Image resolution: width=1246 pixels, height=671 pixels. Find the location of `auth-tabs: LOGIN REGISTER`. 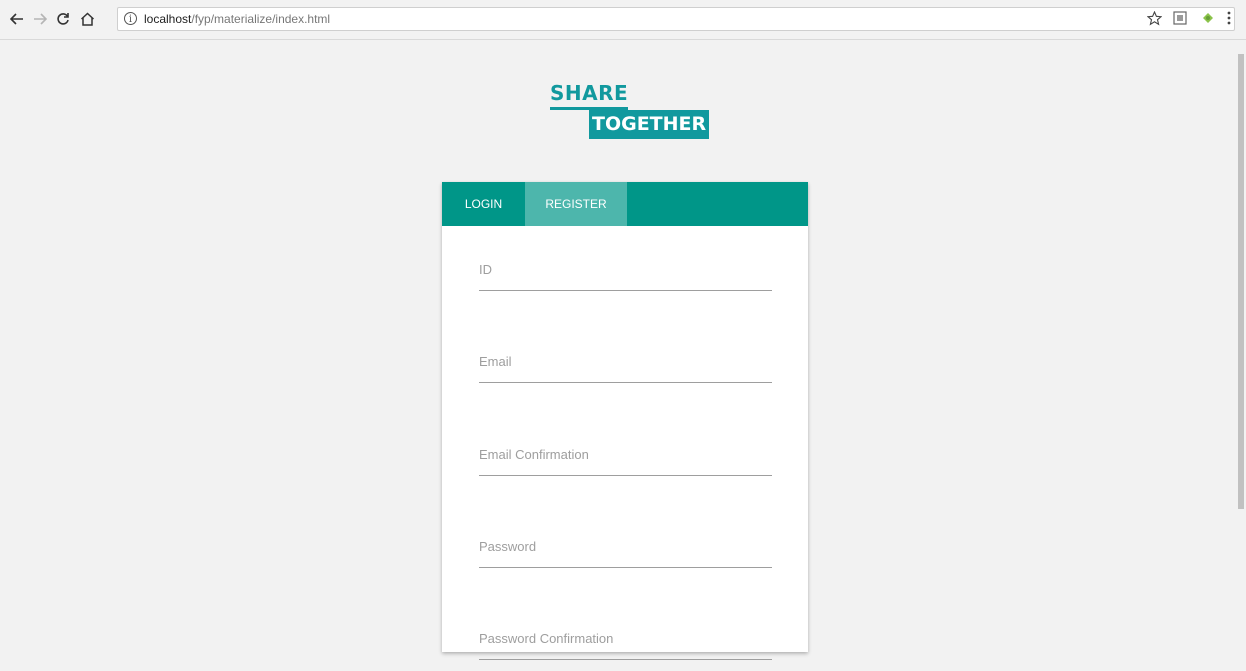

auth-tabs: LOGIN REGISTER is located at coordinates (625, 204).